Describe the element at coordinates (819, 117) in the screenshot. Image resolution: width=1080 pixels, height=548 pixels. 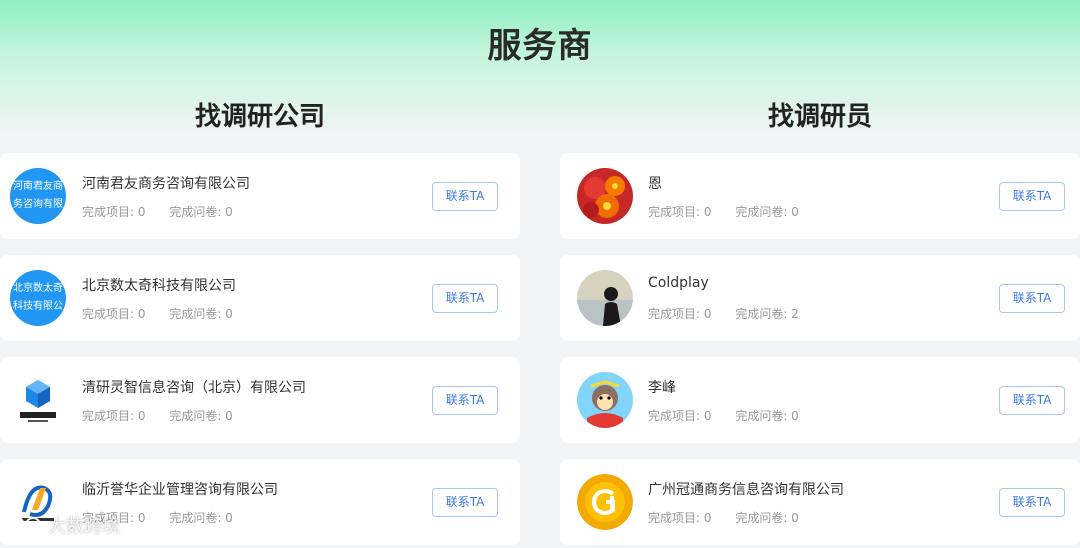
I see `researchers-section-title: 找调研员` at that location.